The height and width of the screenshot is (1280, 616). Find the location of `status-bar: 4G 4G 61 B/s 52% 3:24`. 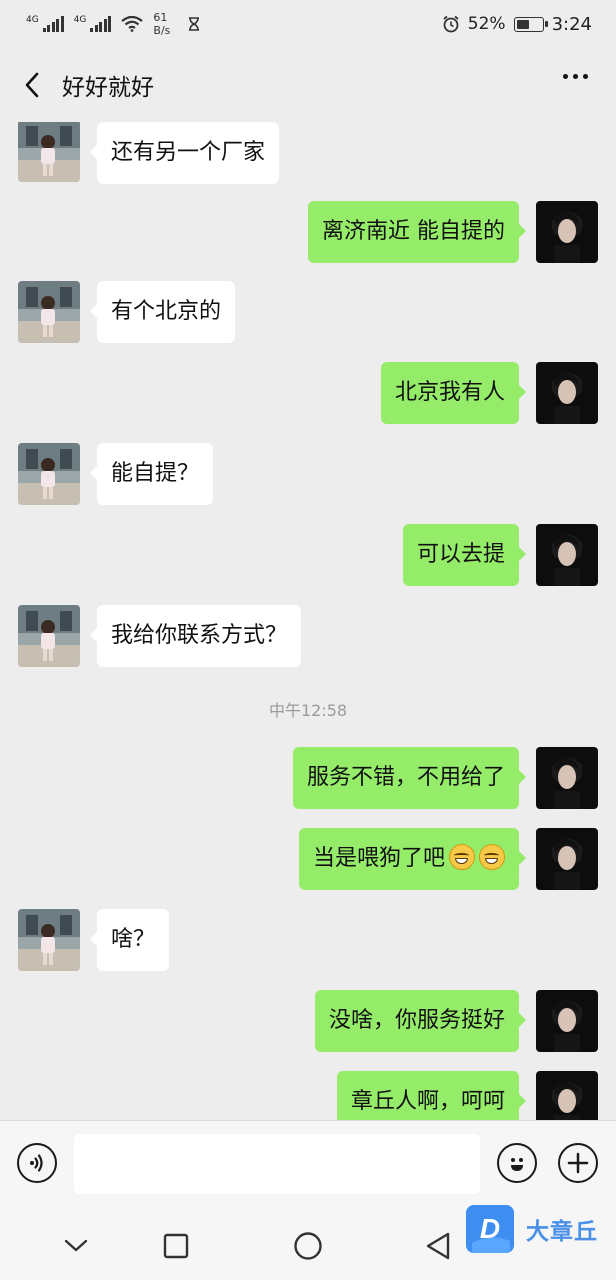

status-bar: 4G 4G 61 B/s 52% 3:24 is located at coordinates (308, 24).